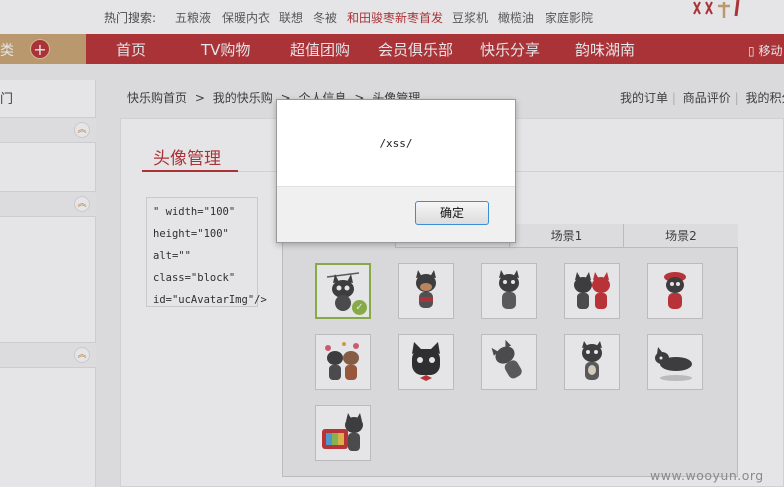 This screenshot has height=487, width=784. Describe the element at coordinates (707, 475) in the screenshot. I see `watermark: www.wooyun.org` at that location.